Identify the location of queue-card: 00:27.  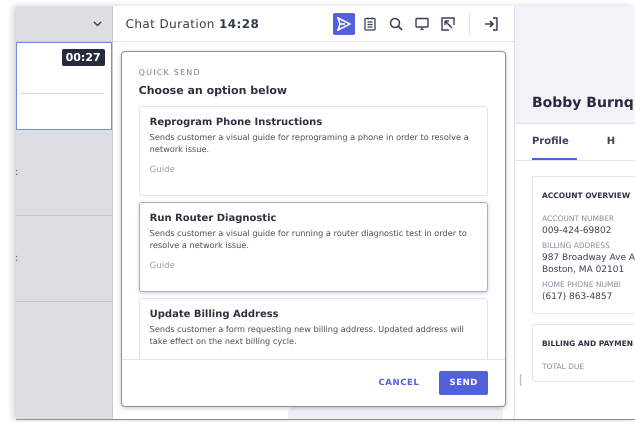
(64, 86).